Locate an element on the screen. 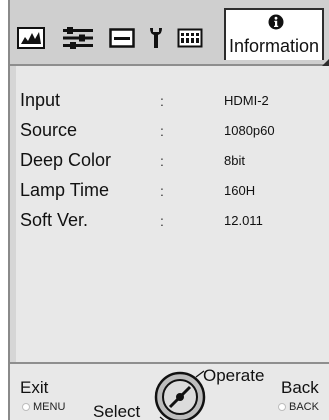 The height and width of the screenshot is (420, 329). row-value: 160H is located at coordinates (240, 190).